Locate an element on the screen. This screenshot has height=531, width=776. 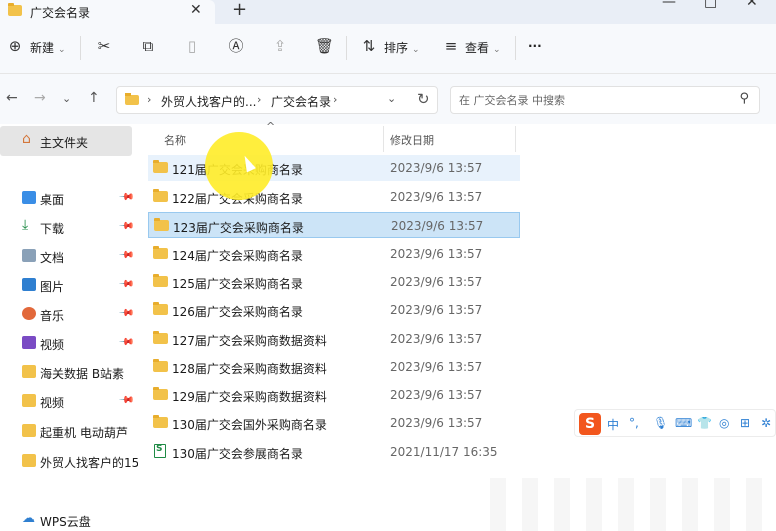
ime-punctuation-toggle: °, is located at coordinates (634, 423).